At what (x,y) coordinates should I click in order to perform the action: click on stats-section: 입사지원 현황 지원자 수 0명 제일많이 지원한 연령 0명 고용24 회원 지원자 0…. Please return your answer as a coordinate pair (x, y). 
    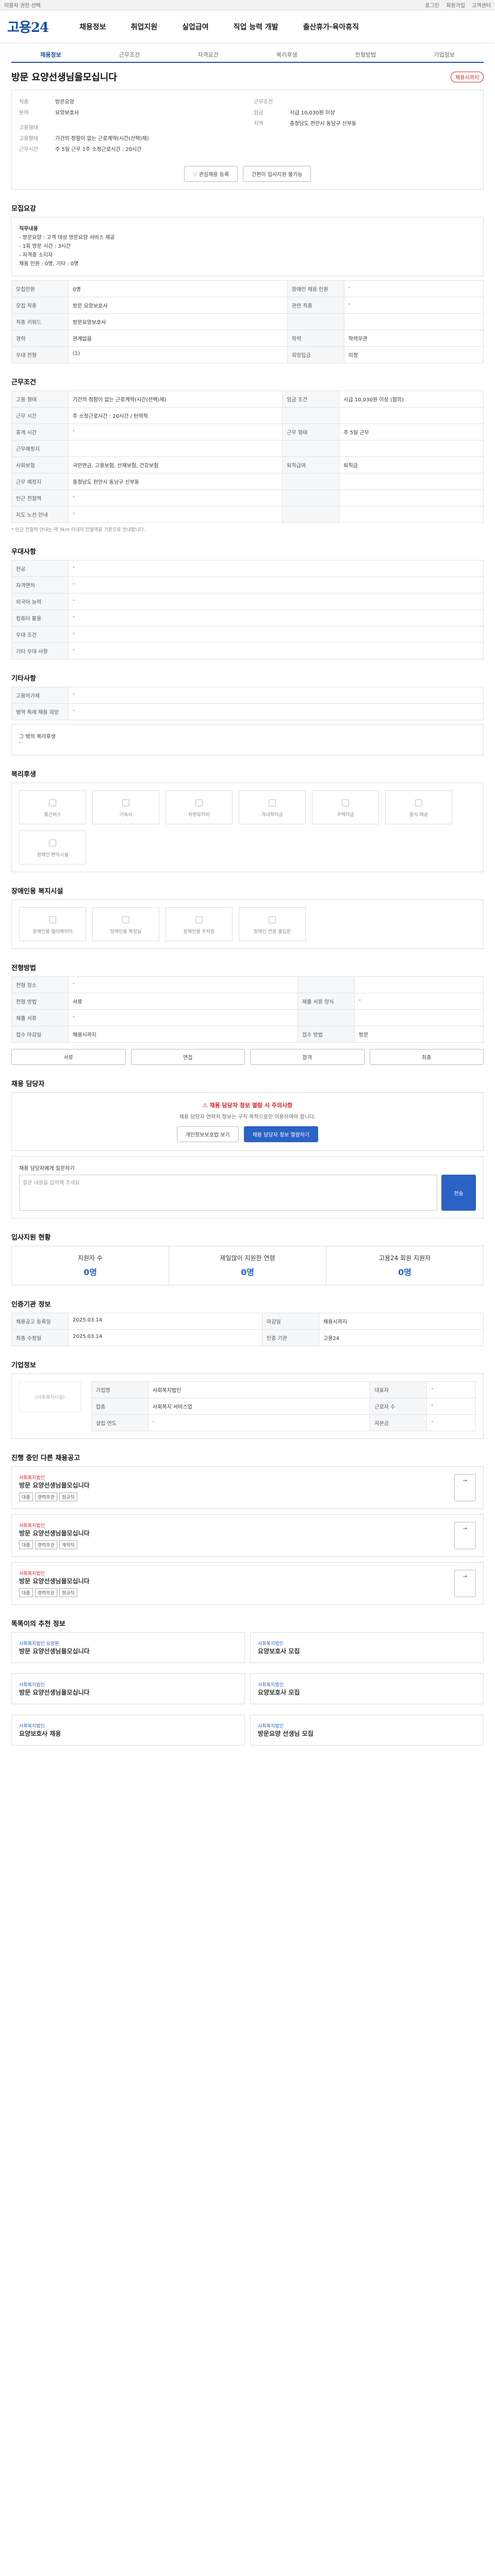
    Looking at the image, I should click on (247, 1258).